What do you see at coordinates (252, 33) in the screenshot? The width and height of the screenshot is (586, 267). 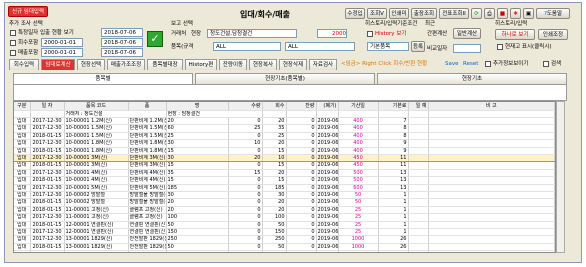 I see `site-field: 청도건설,담청결건` at bounding box center [252, 33].